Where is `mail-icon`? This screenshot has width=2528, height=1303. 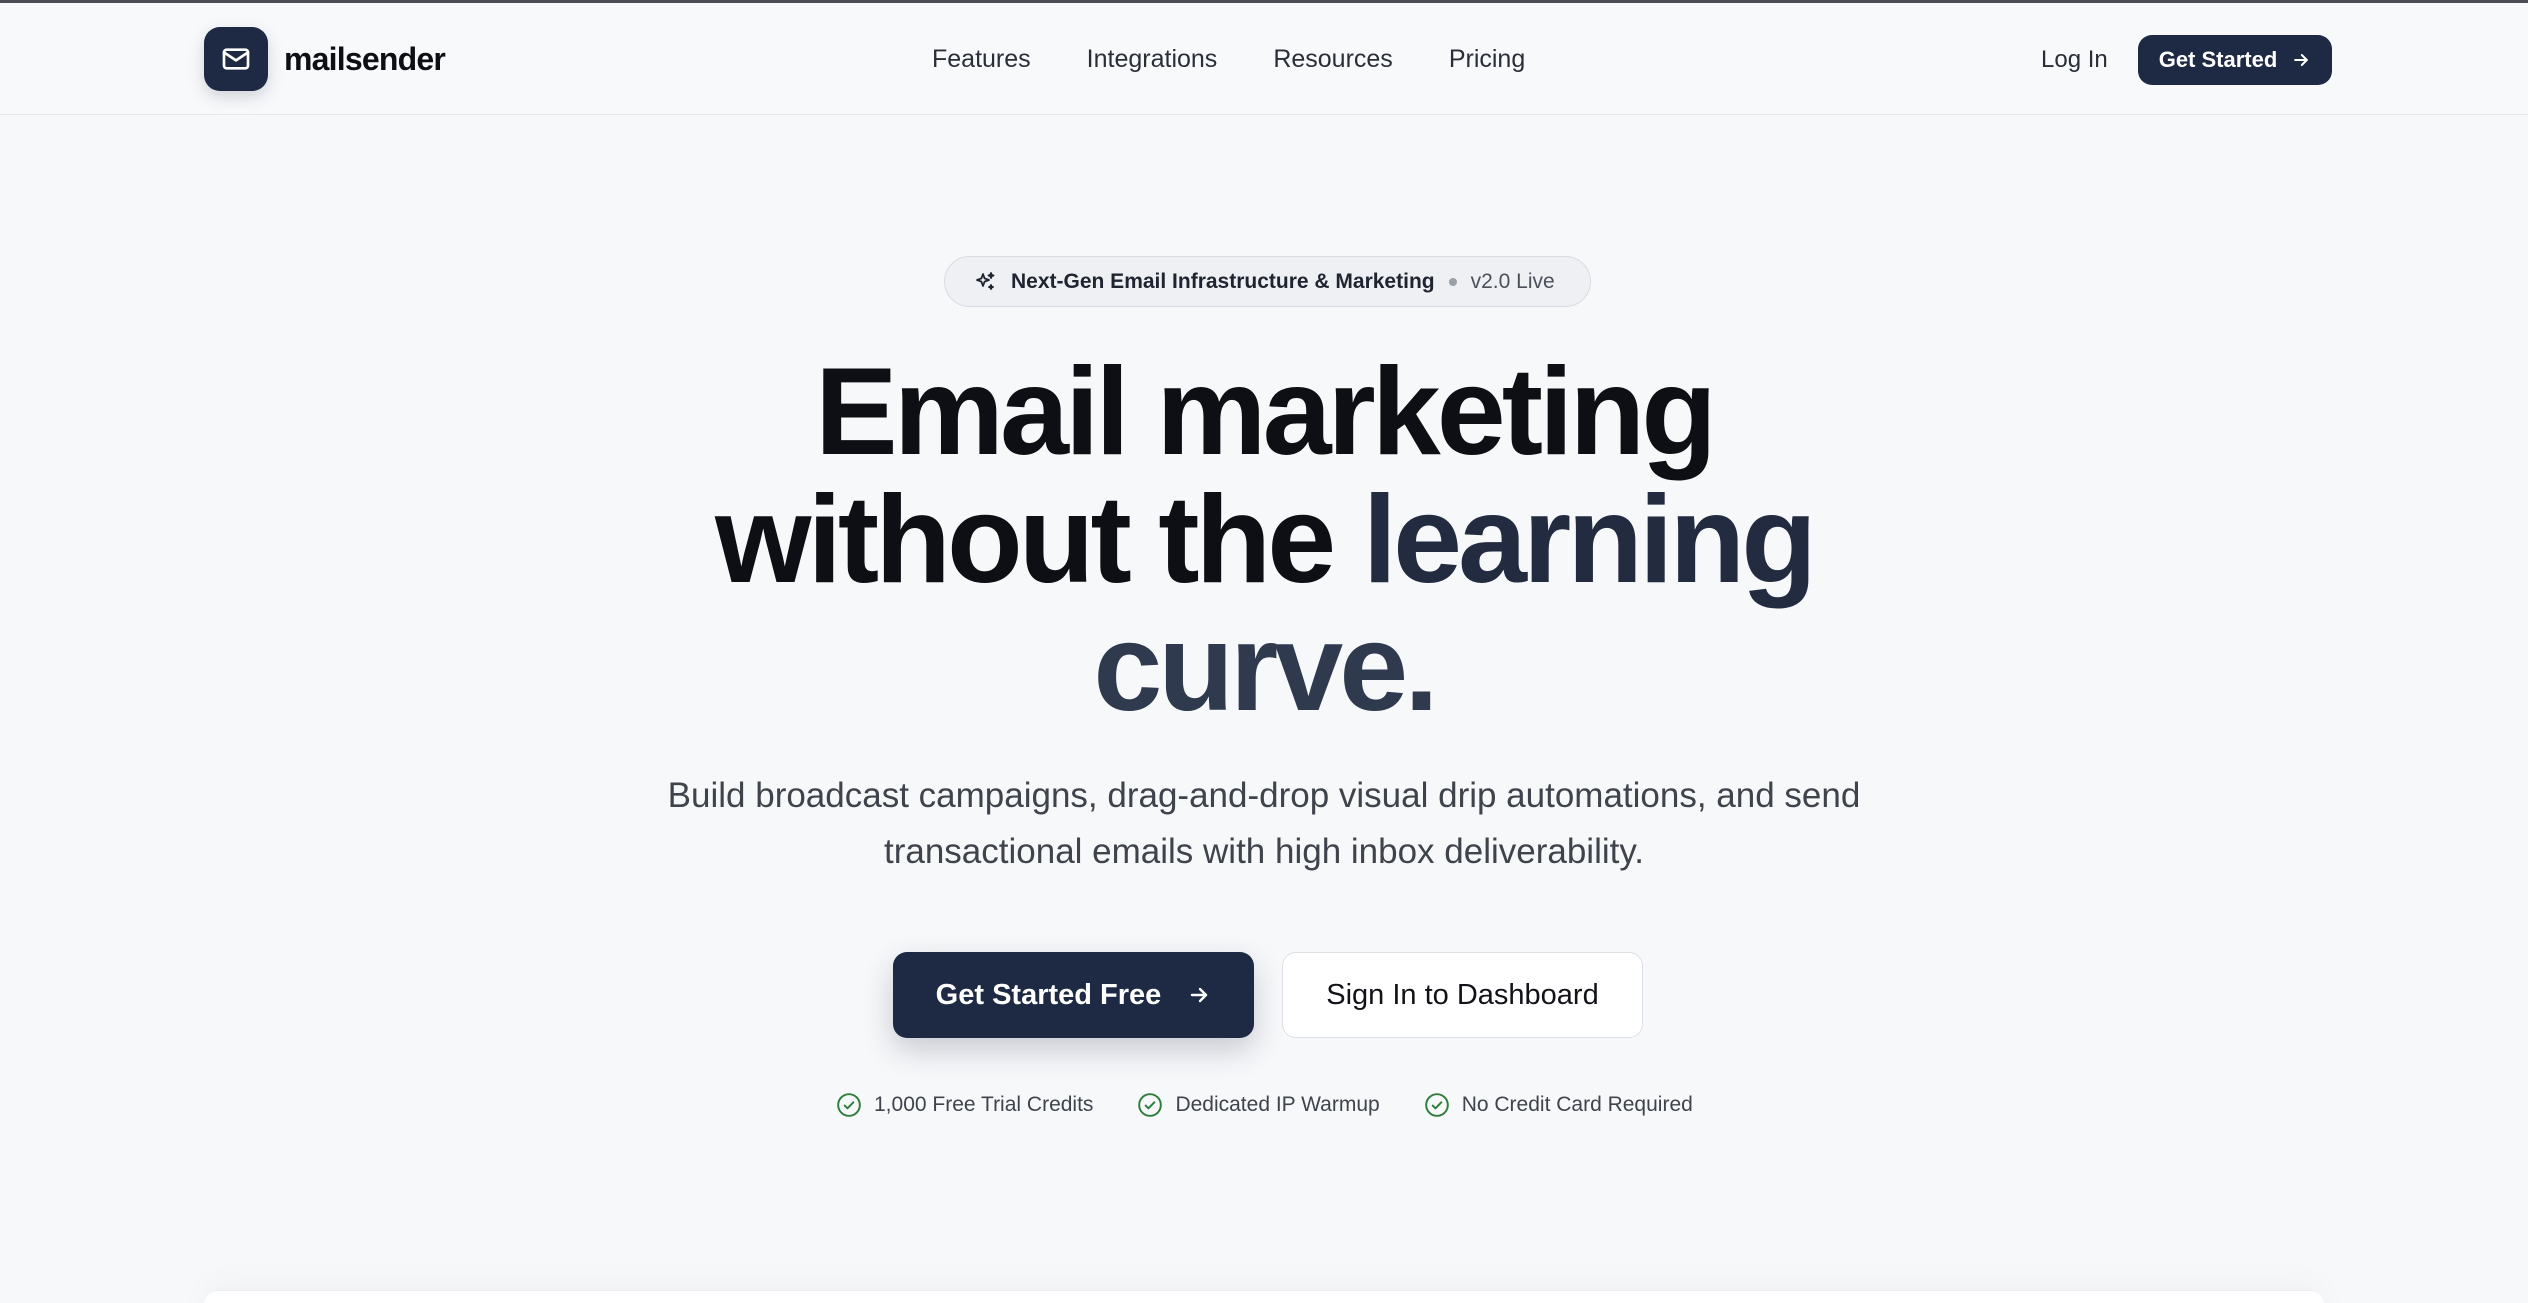 mail-icon is located at coordinates (236, 59).